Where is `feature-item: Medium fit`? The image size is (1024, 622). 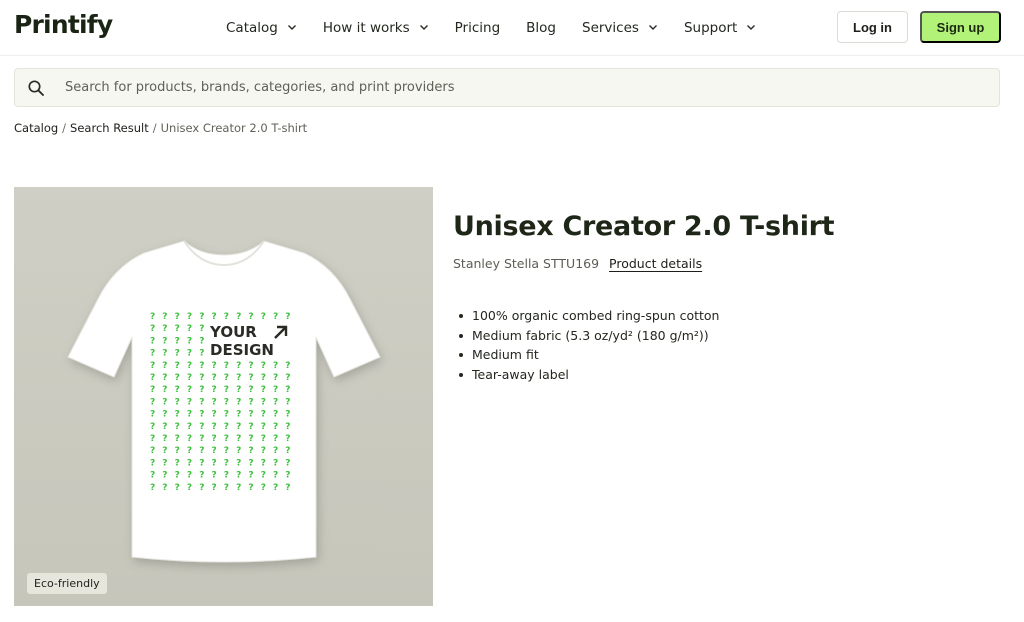 feature-item: Medium fit is located at coordinates (588, 355).